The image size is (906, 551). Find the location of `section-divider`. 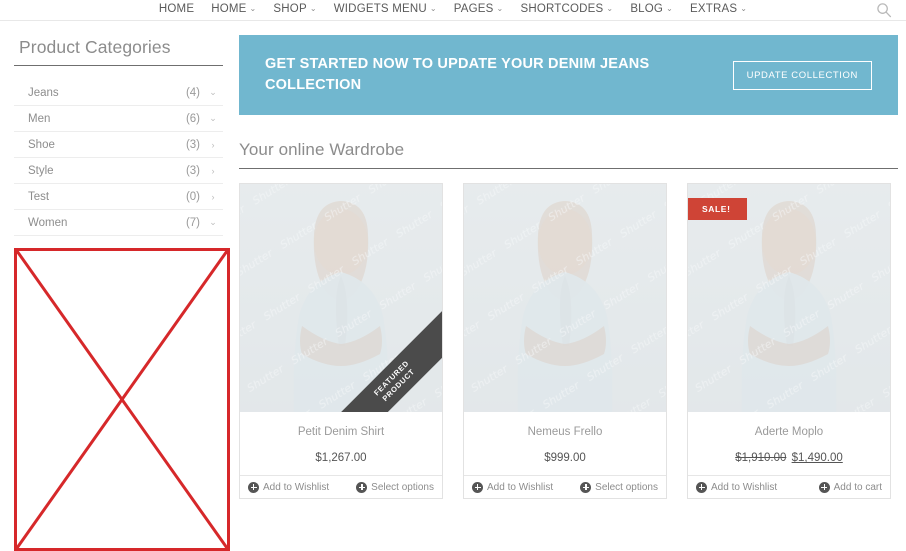

section-divider is located at coordinates (568, 168).